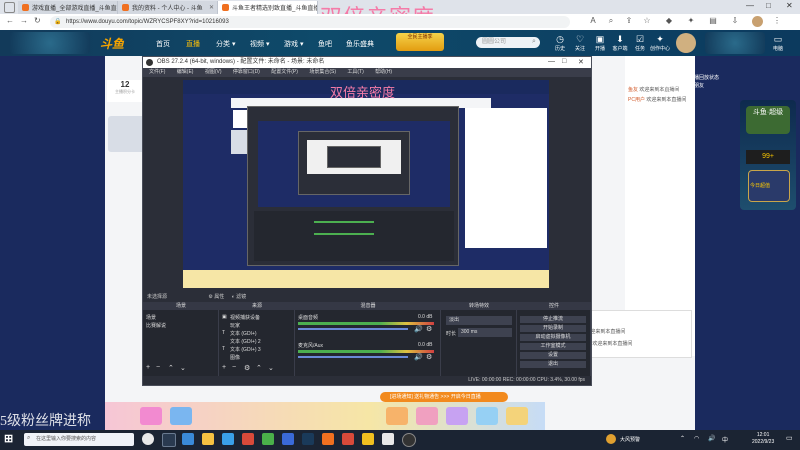 Image resolution: width=800 pixels, height=450 pixels. What do you see at coordinates (600, 43) in the screenshot?
I see `go-live-button: ▣ 开播` at bounding box center [600, 43].